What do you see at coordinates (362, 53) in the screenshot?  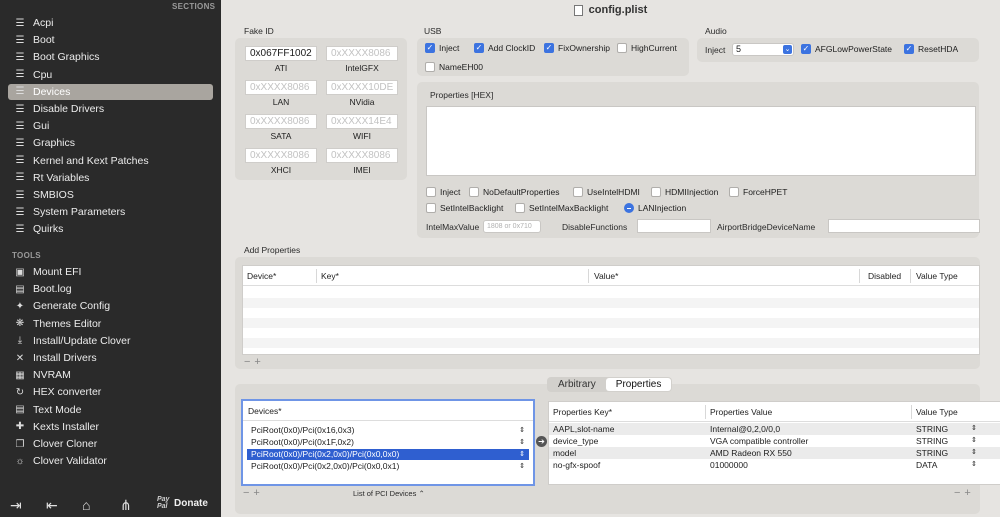 I see `fake-id-intelgfx-input: 0xXXXX8086` at bounding box center [362, 53].